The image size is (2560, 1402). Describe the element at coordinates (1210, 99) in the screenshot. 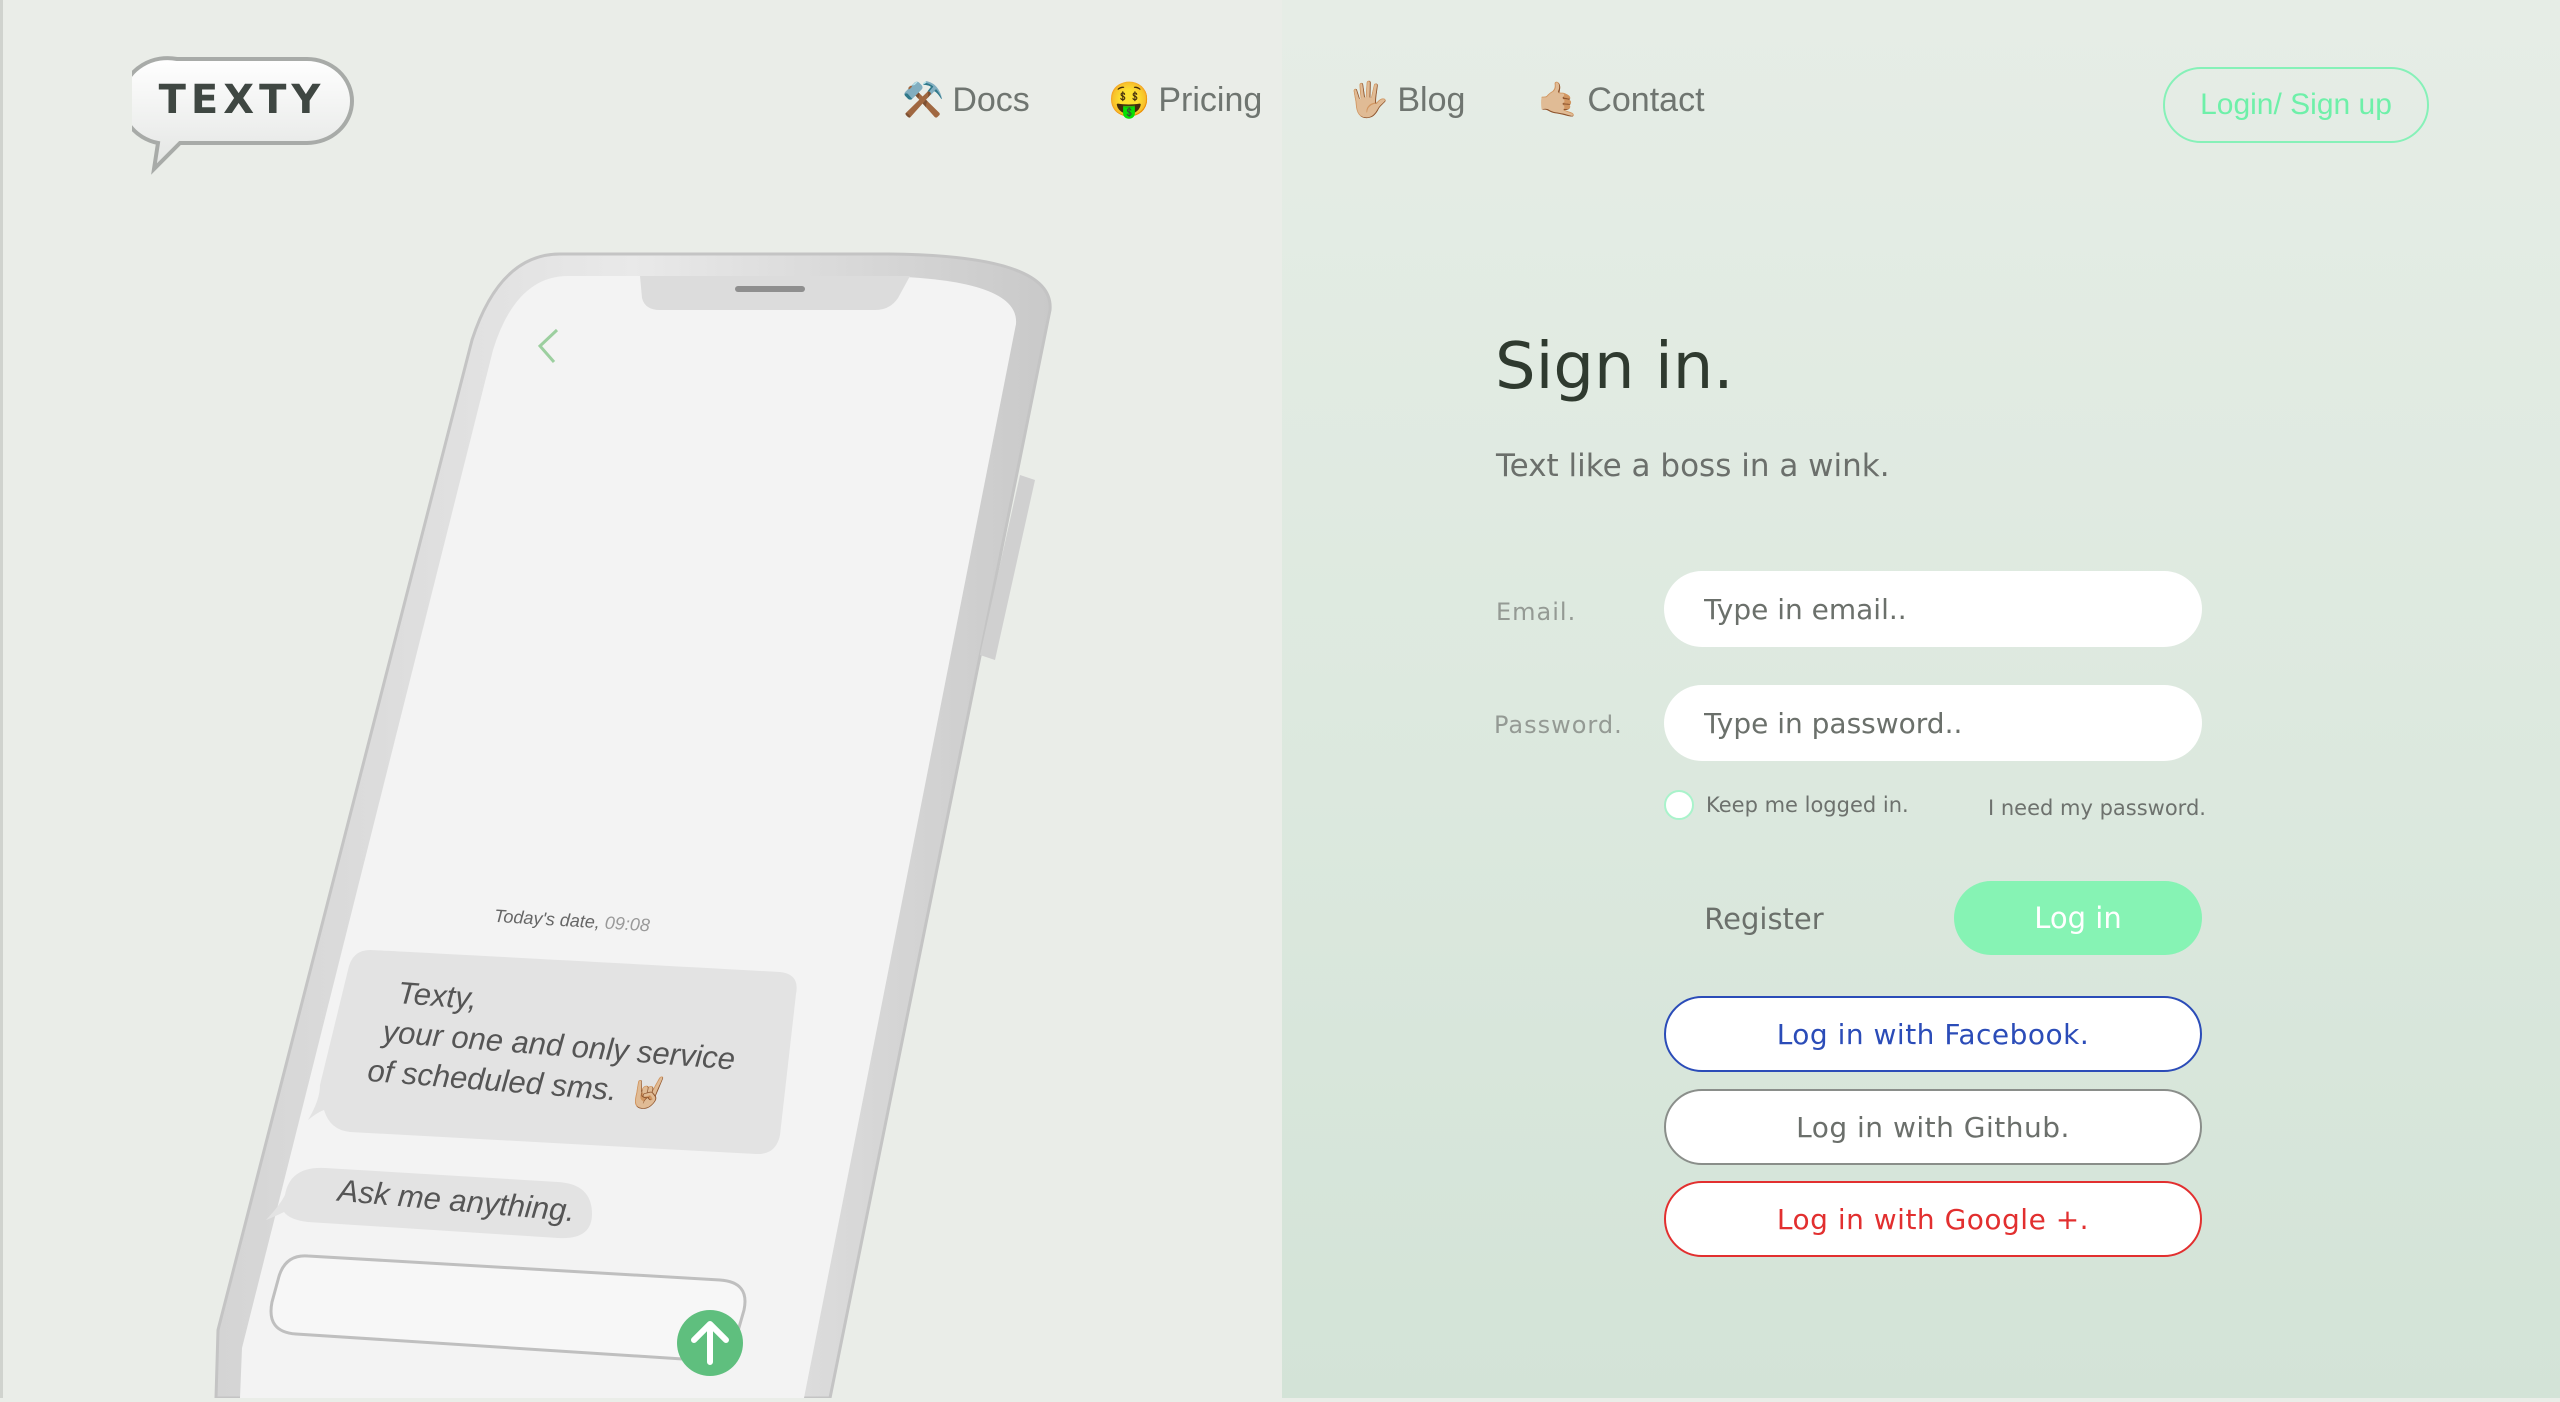

I see `nav-item-label: Pricing` at that location.